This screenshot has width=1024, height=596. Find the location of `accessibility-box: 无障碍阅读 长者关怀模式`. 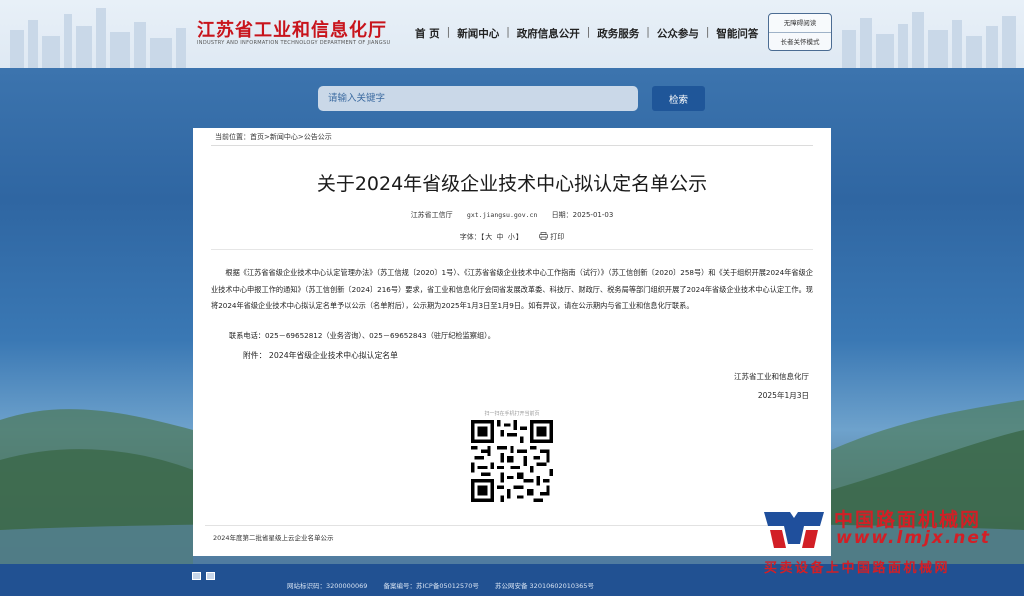

accessibility-box: 无障碍阅读 长者关怀模式 is located at coordinates (800, 32).